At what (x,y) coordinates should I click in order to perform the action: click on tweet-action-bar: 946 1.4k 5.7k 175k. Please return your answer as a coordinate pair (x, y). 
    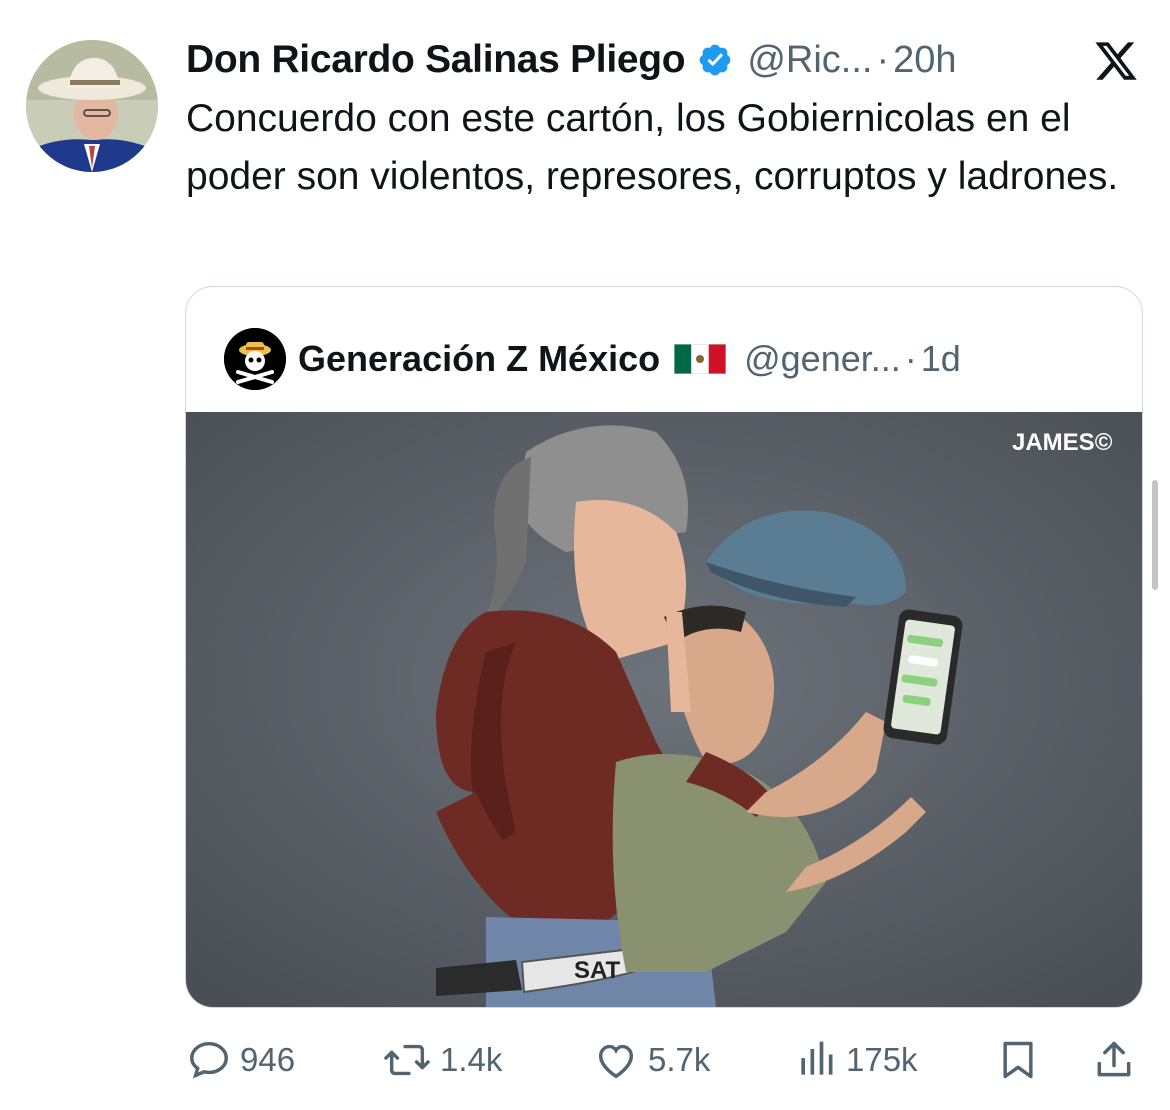
    Looking at the image, I should click on (661, 1060).